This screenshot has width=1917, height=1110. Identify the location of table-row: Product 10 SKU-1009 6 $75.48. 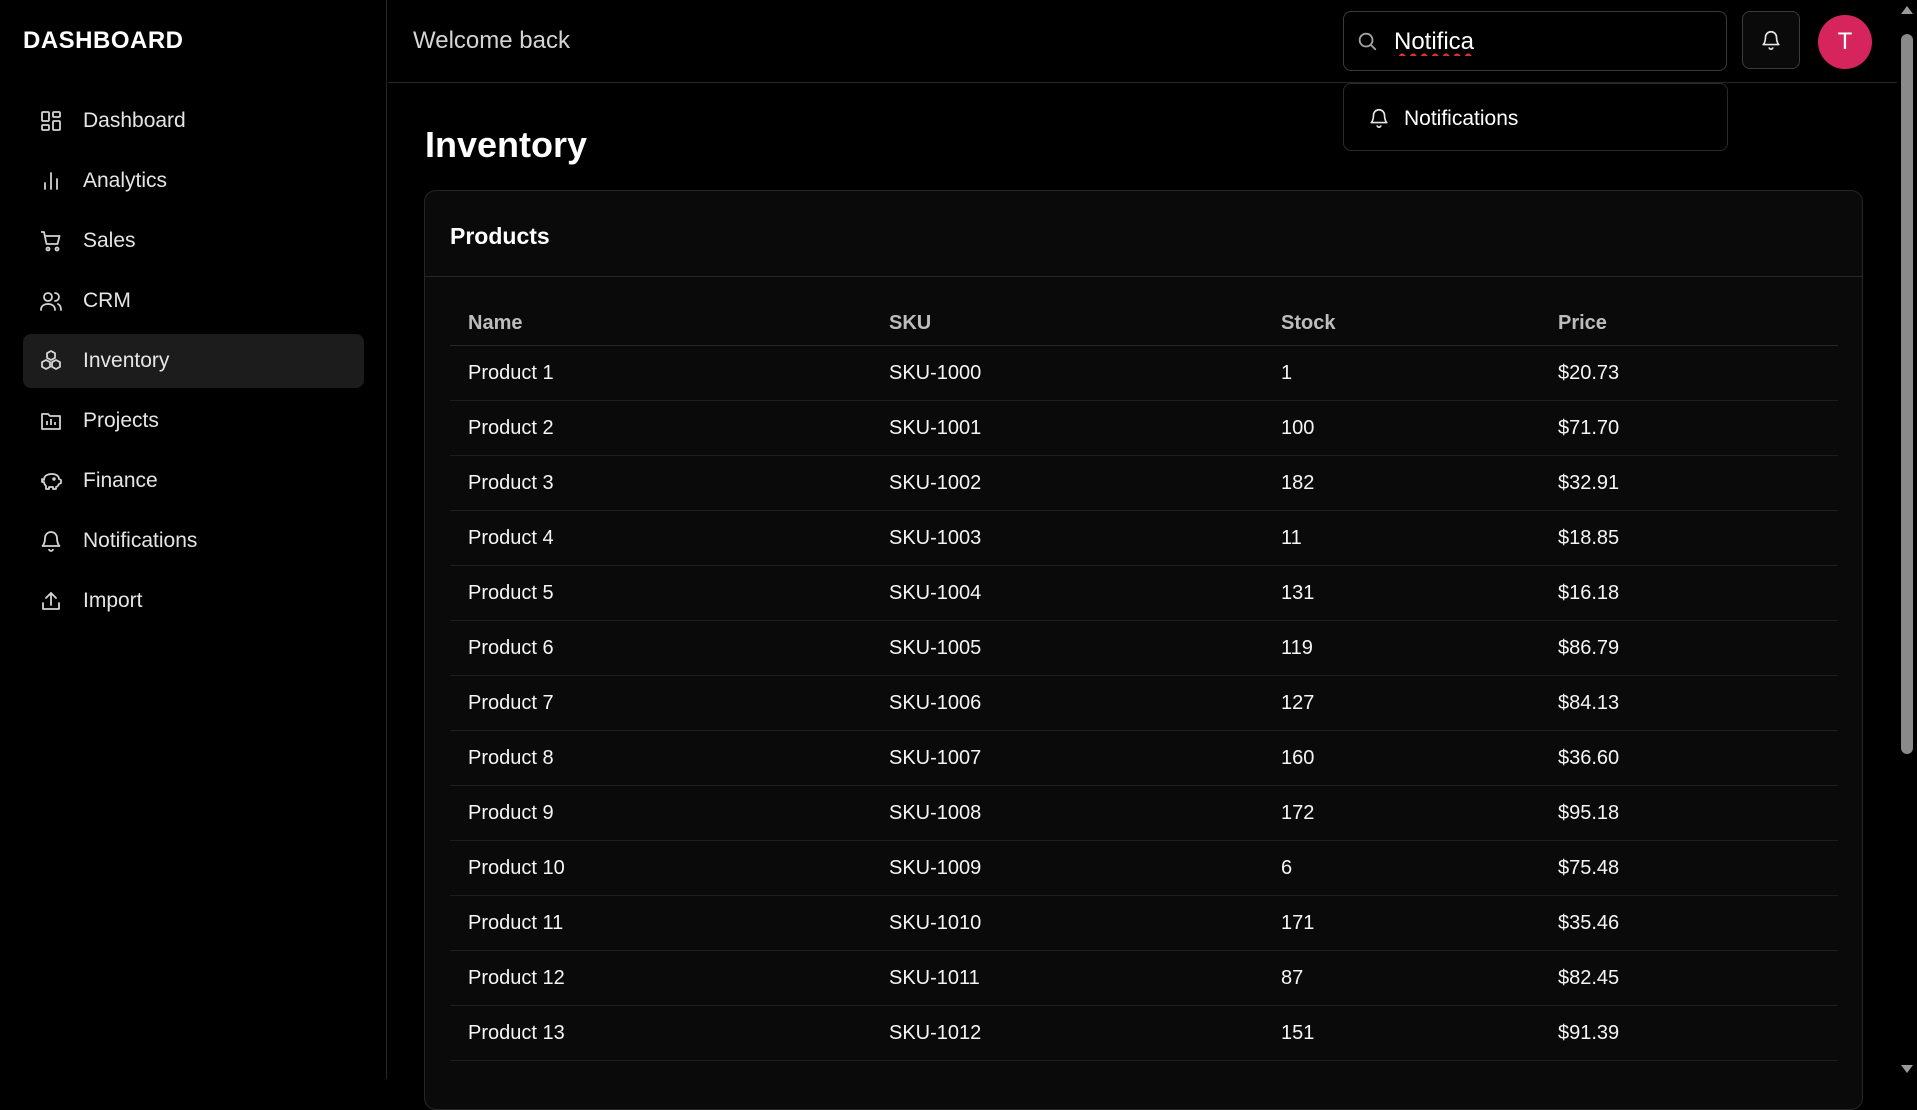
(1144, 868).